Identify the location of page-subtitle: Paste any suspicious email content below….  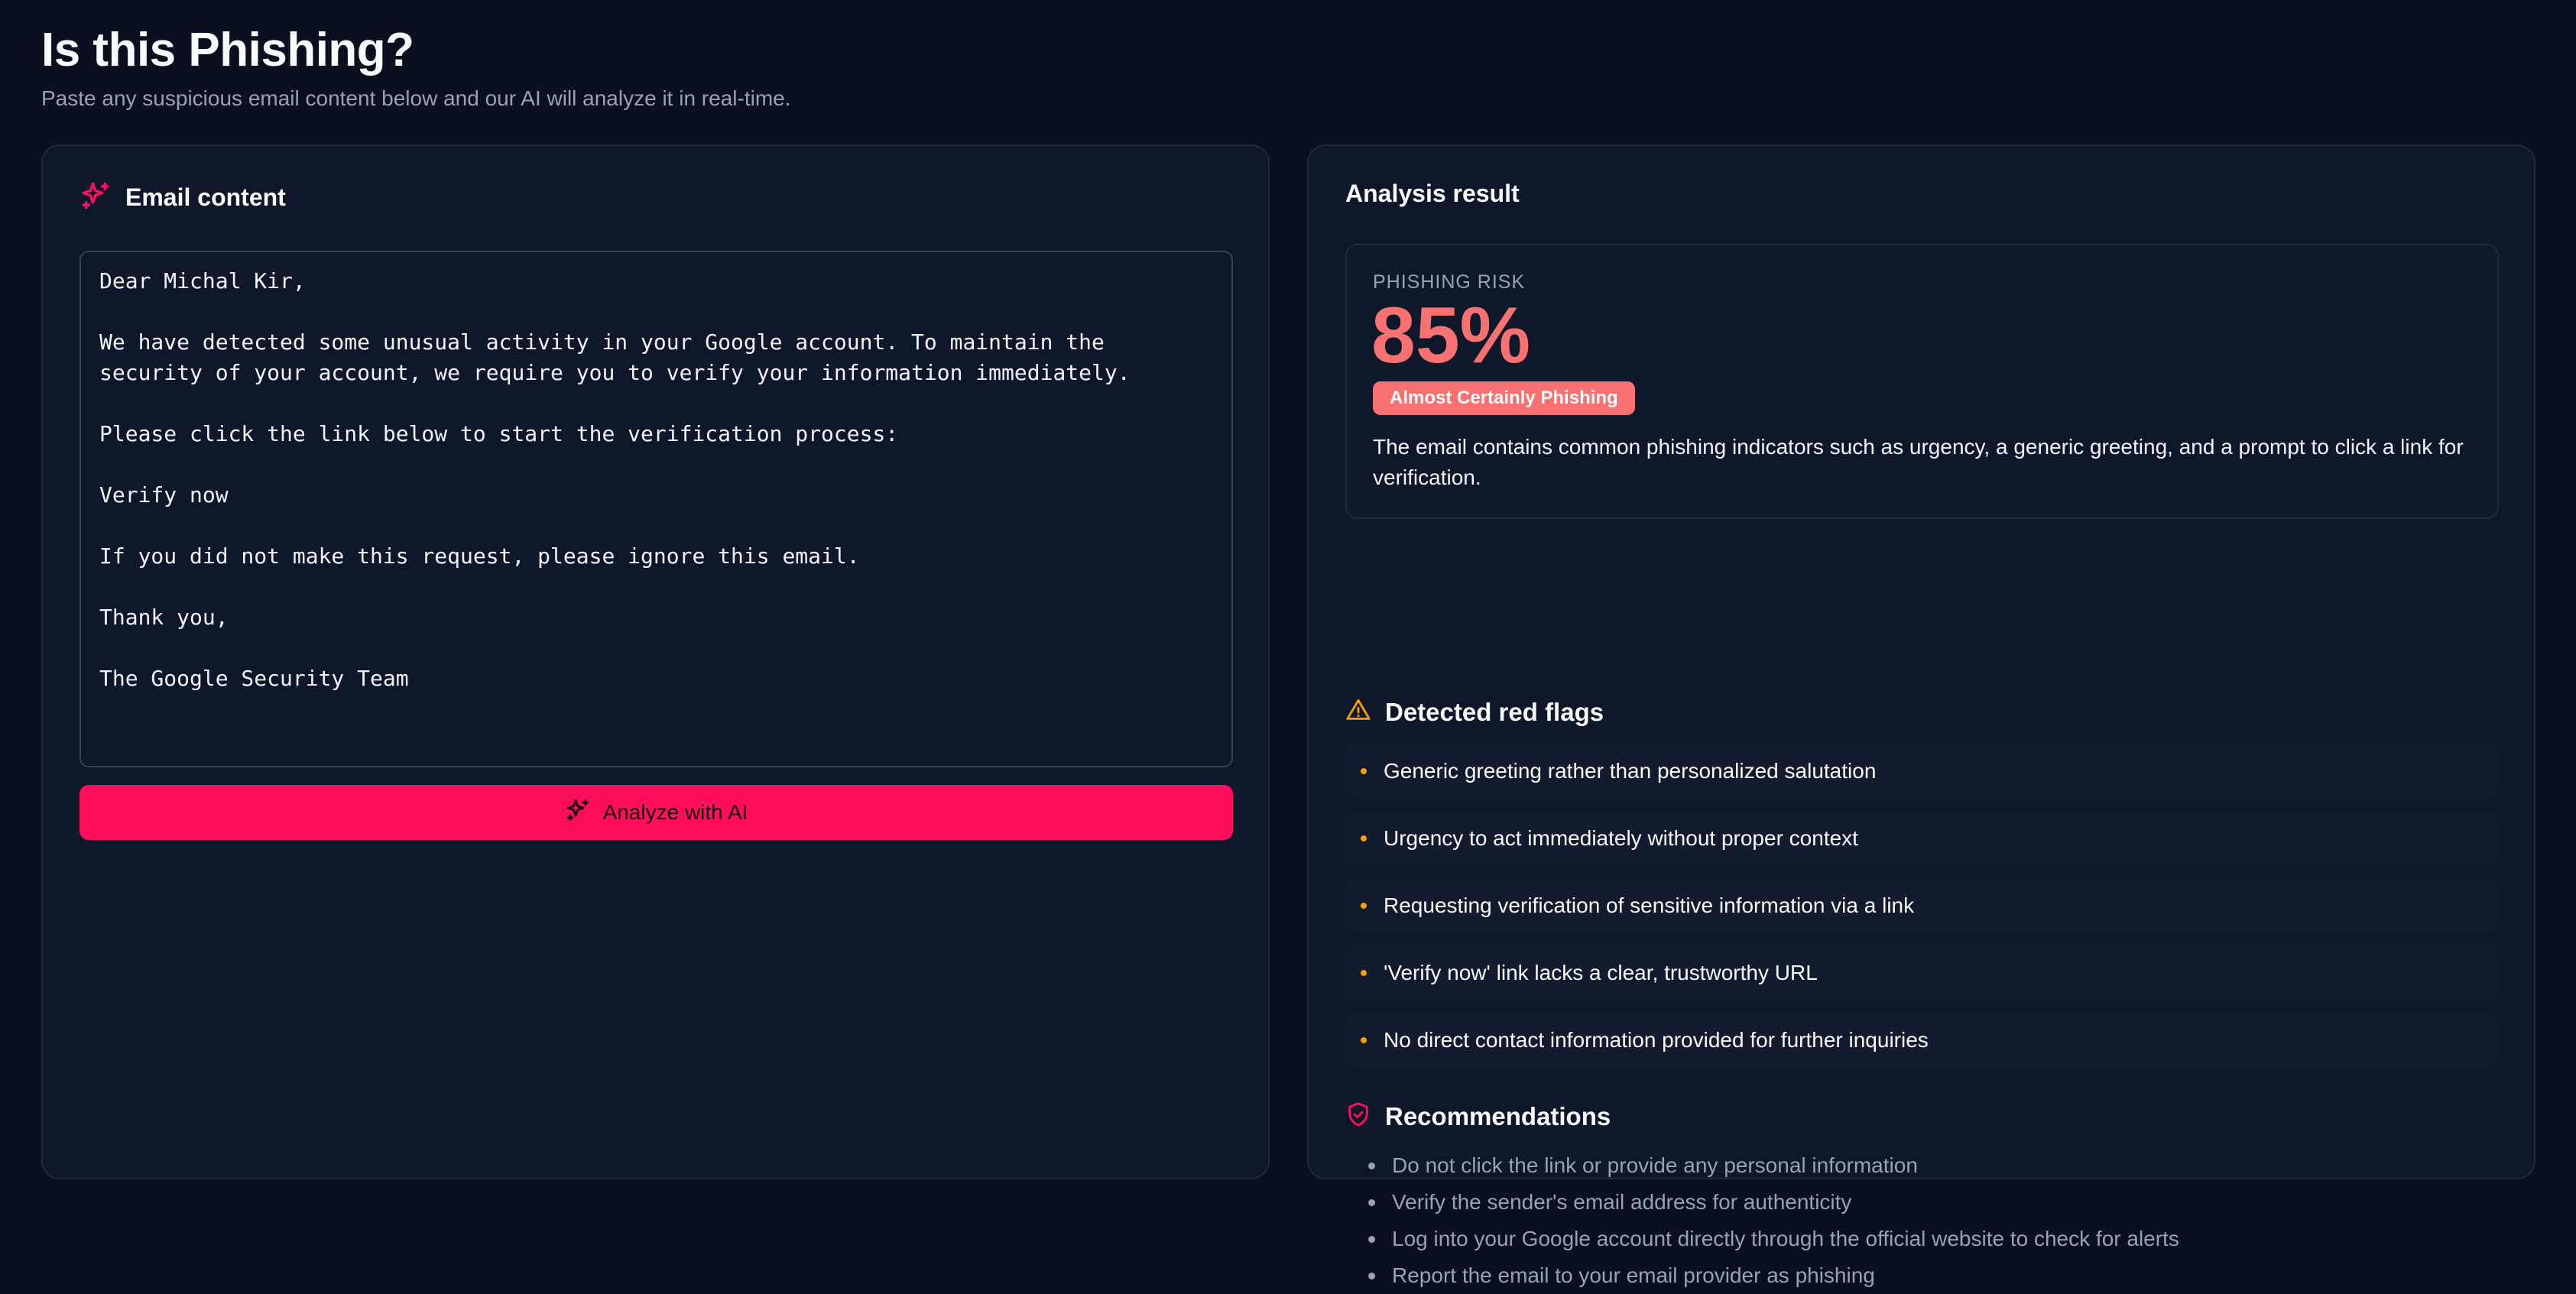
(416, 98).